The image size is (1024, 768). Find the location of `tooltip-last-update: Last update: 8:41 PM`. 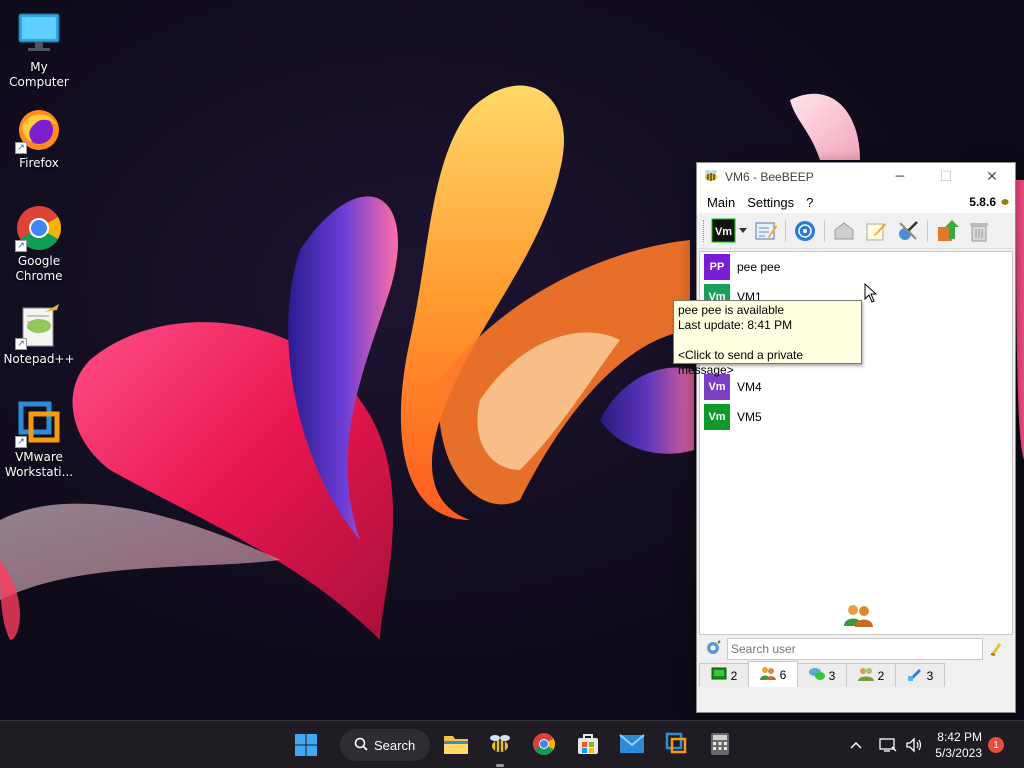

tooltip-last-update: Last update: 8:41 PM is located at coordinates (735, 325).